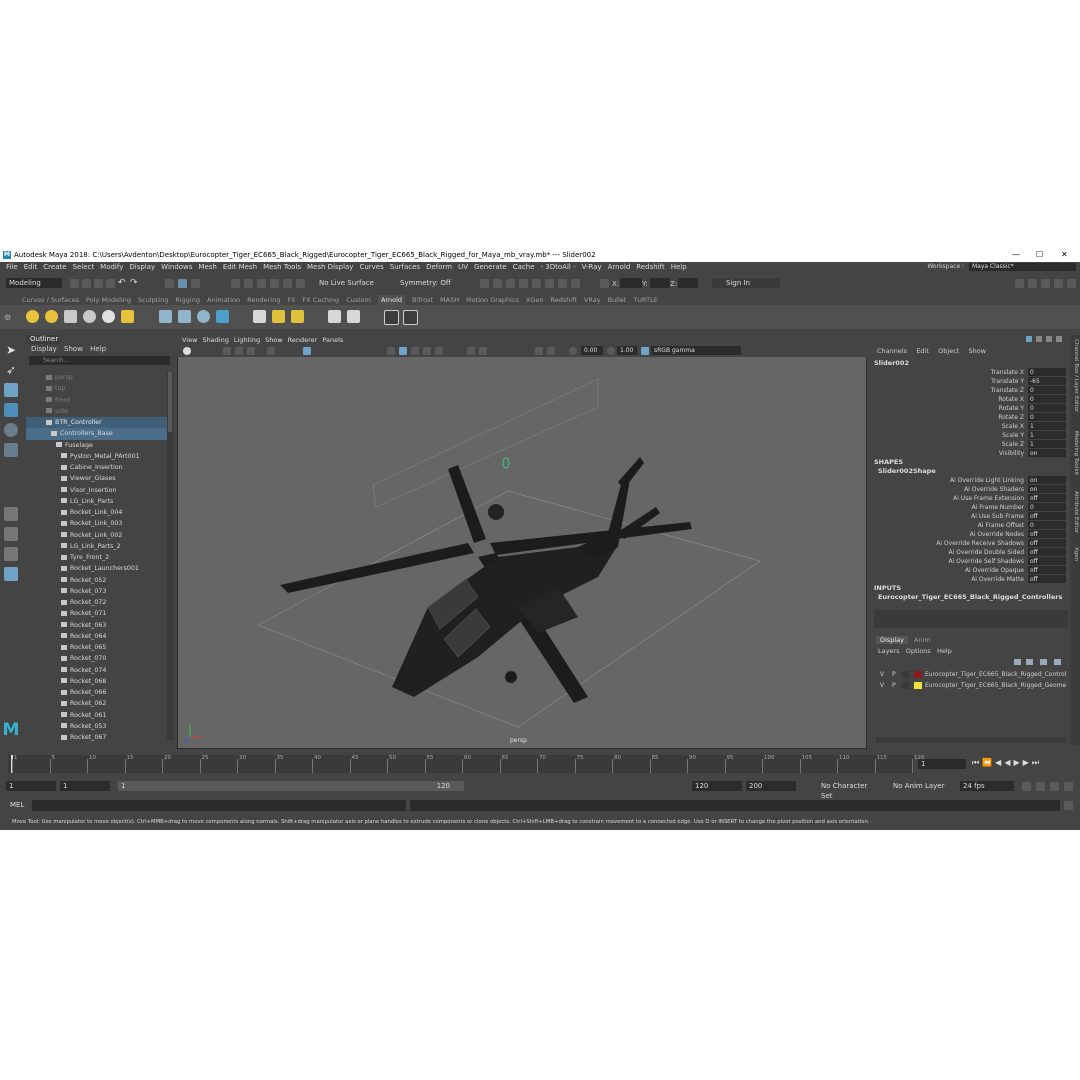 The height and width of the screenshot is (1080, 1080). What do you see at coordinates (971, 740) in the screenshot?
I see `layer-scrollbar` at bounding box center [971, 740].